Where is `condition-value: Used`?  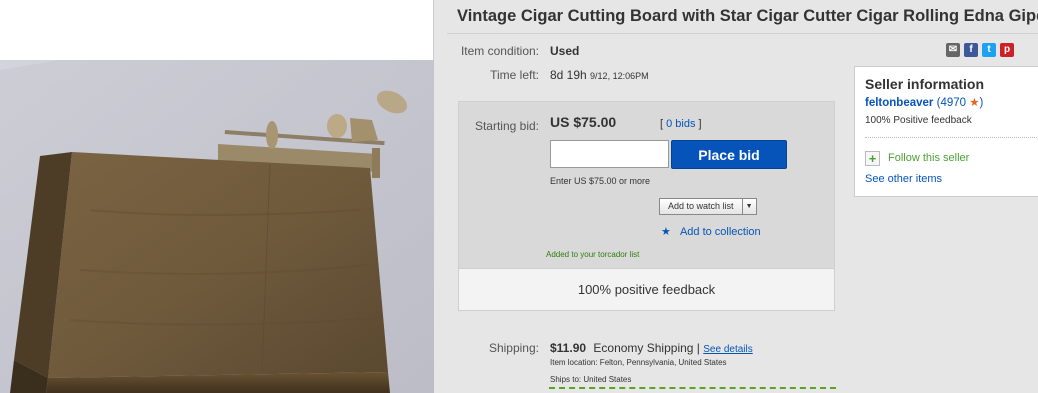
condition-value: Used is located at coordinates (565, 51).